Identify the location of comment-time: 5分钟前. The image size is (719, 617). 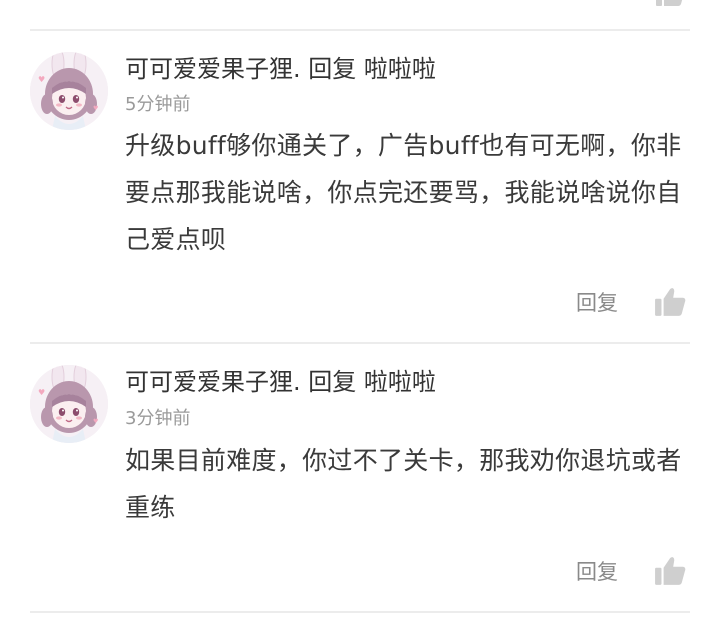
(158, 104).